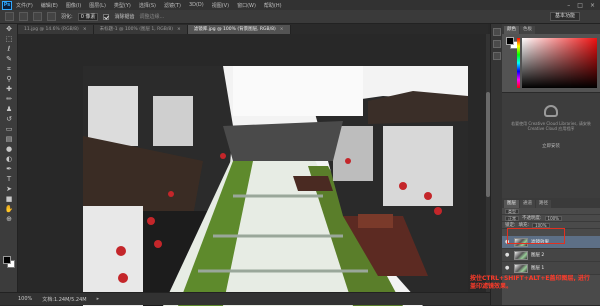  Describe the element at coordinates (9, 179) in the screenshot. I see `type-tool-icon: T` at that location.